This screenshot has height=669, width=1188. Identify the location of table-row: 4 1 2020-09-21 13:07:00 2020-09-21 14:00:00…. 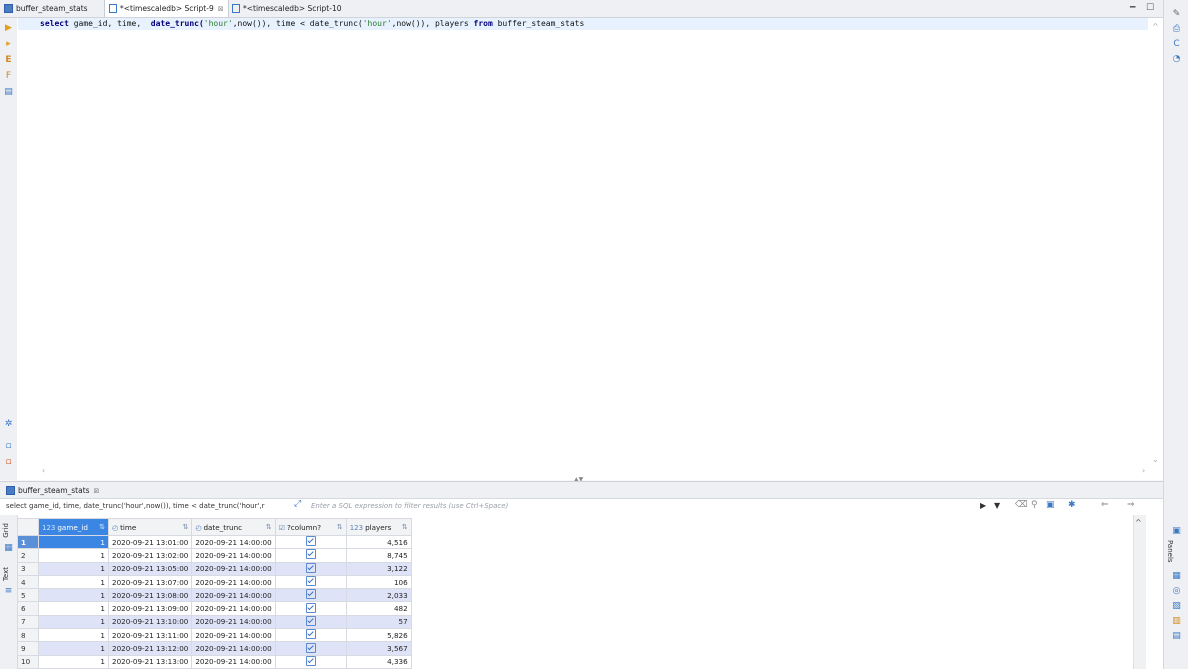
(214, 582).